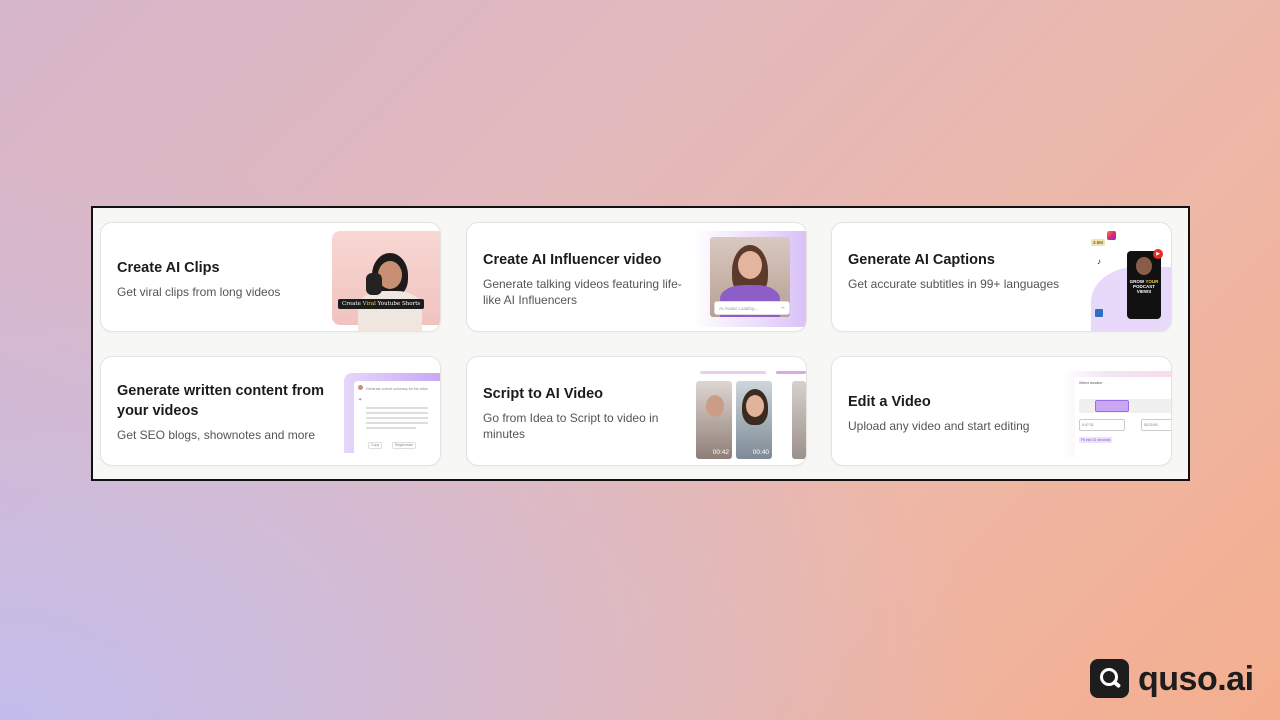 This screenshot has width=1280, height=720. I want to click on avatar-prompt-input: AI Avatar Loading... →, so click(752, 308).